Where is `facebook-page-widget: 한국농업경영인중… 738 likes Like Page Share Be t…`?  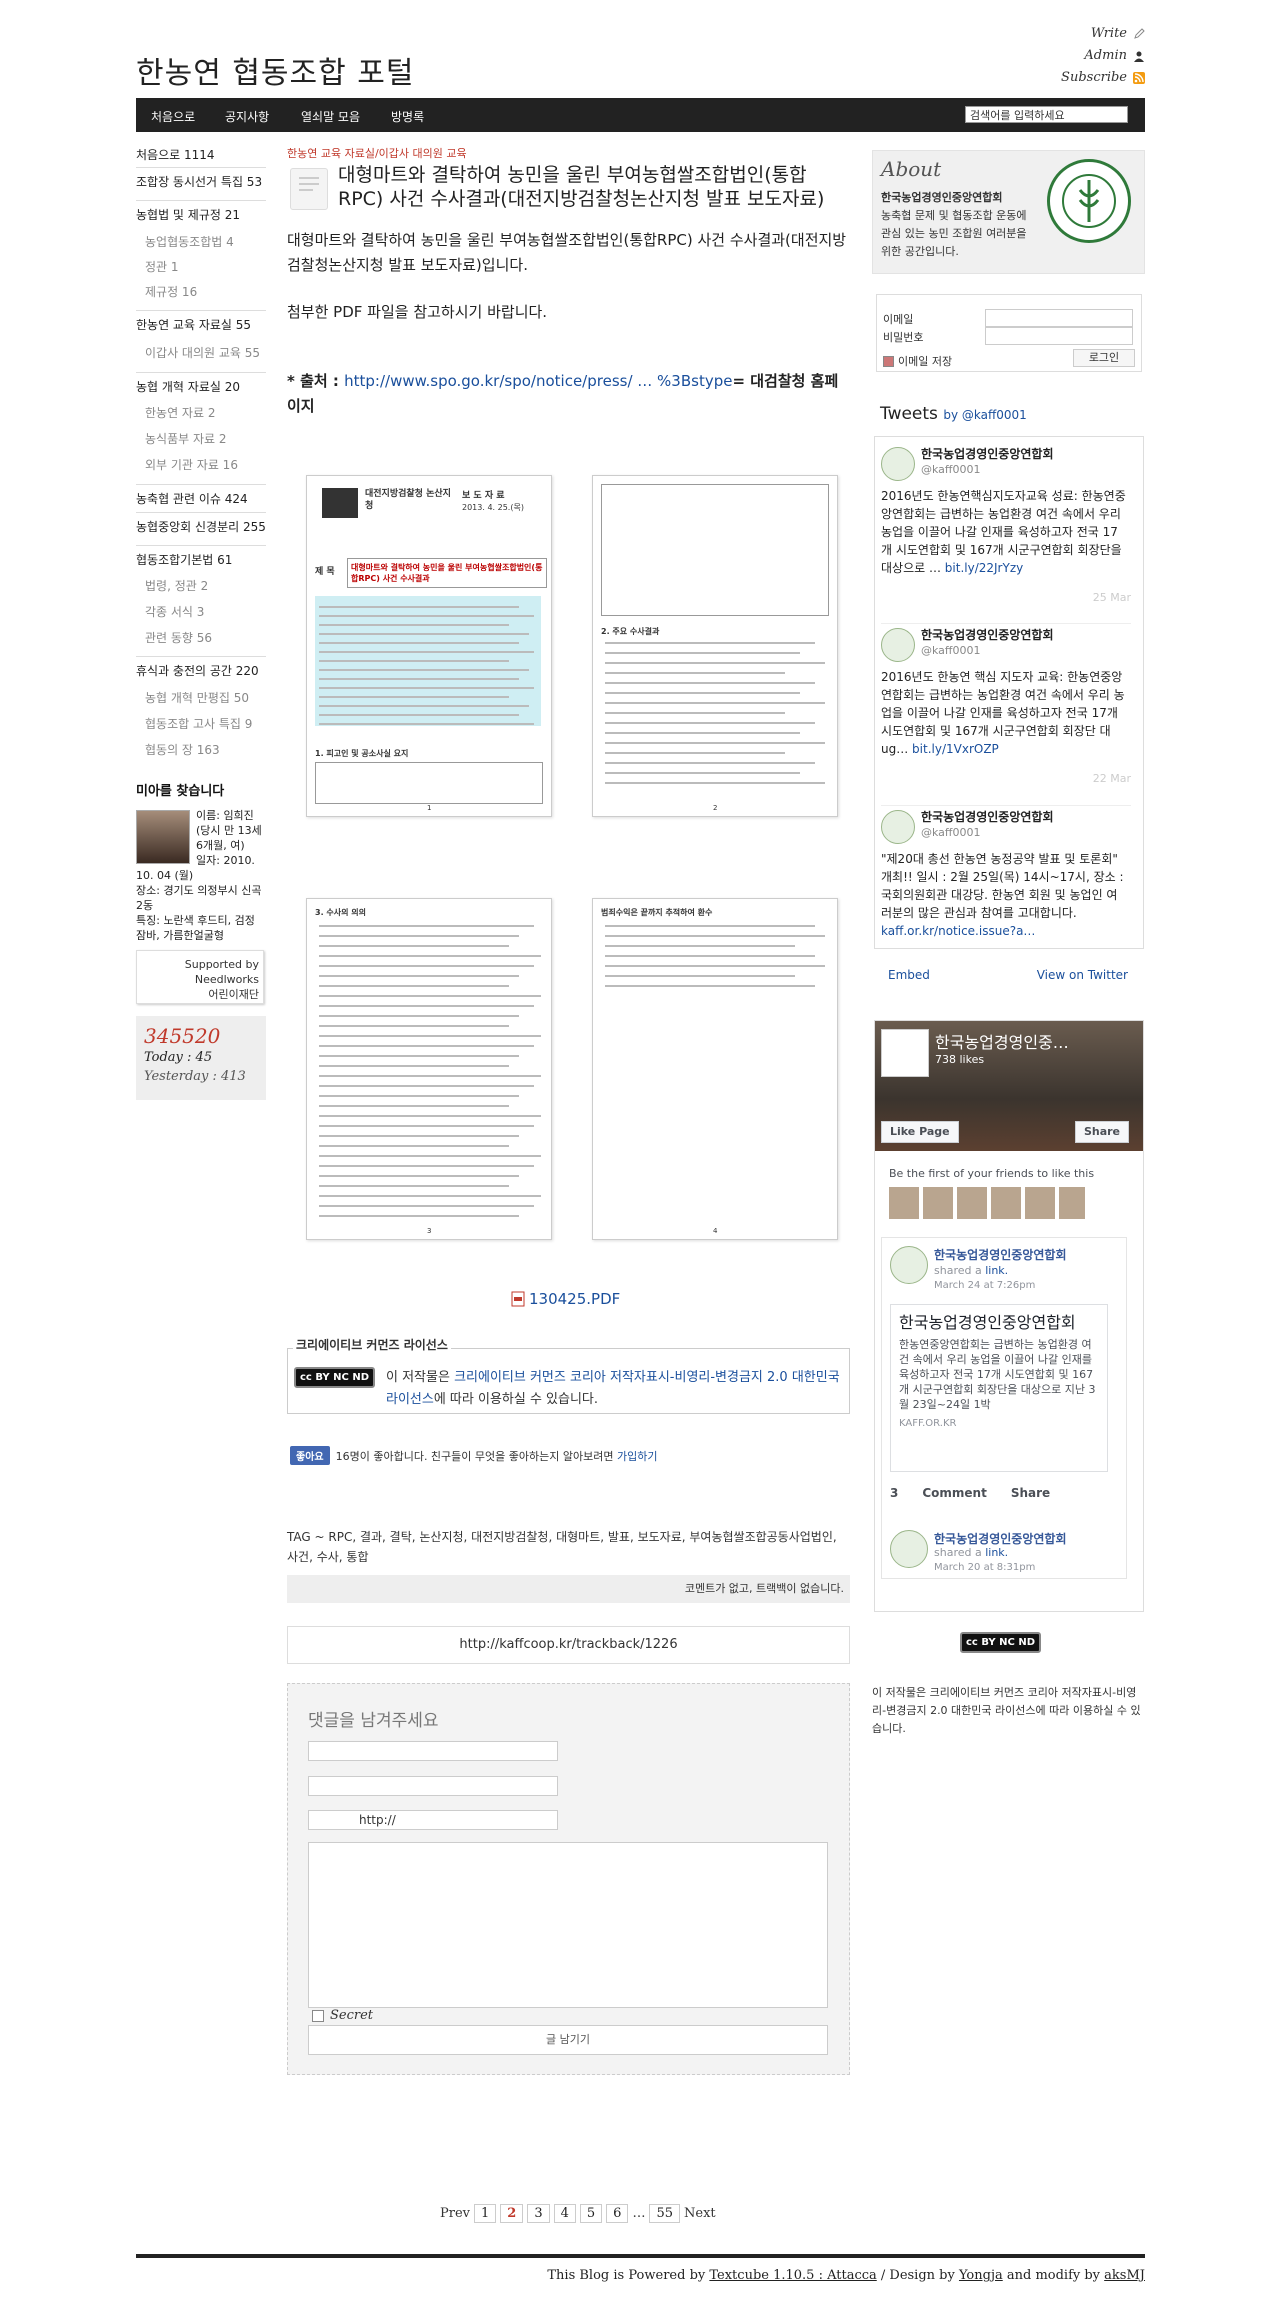
facebook-page-widget: 한국농업경영인중… 738 likes Like Page Share Be t… is located at coordinates (1009, 1316).